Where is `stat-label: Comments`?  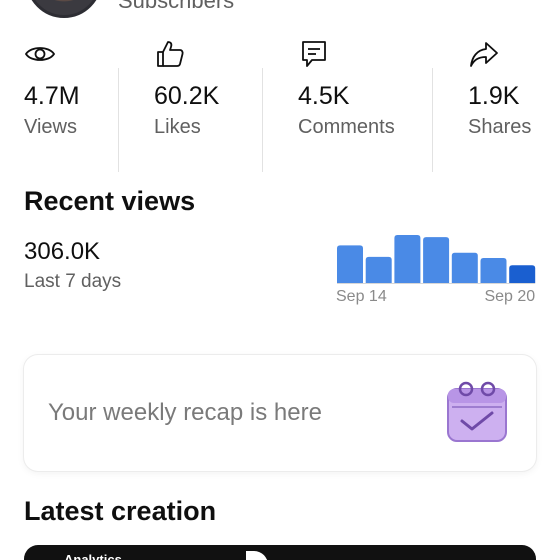
stat-label: Comments is located at coordinates (346, 127).